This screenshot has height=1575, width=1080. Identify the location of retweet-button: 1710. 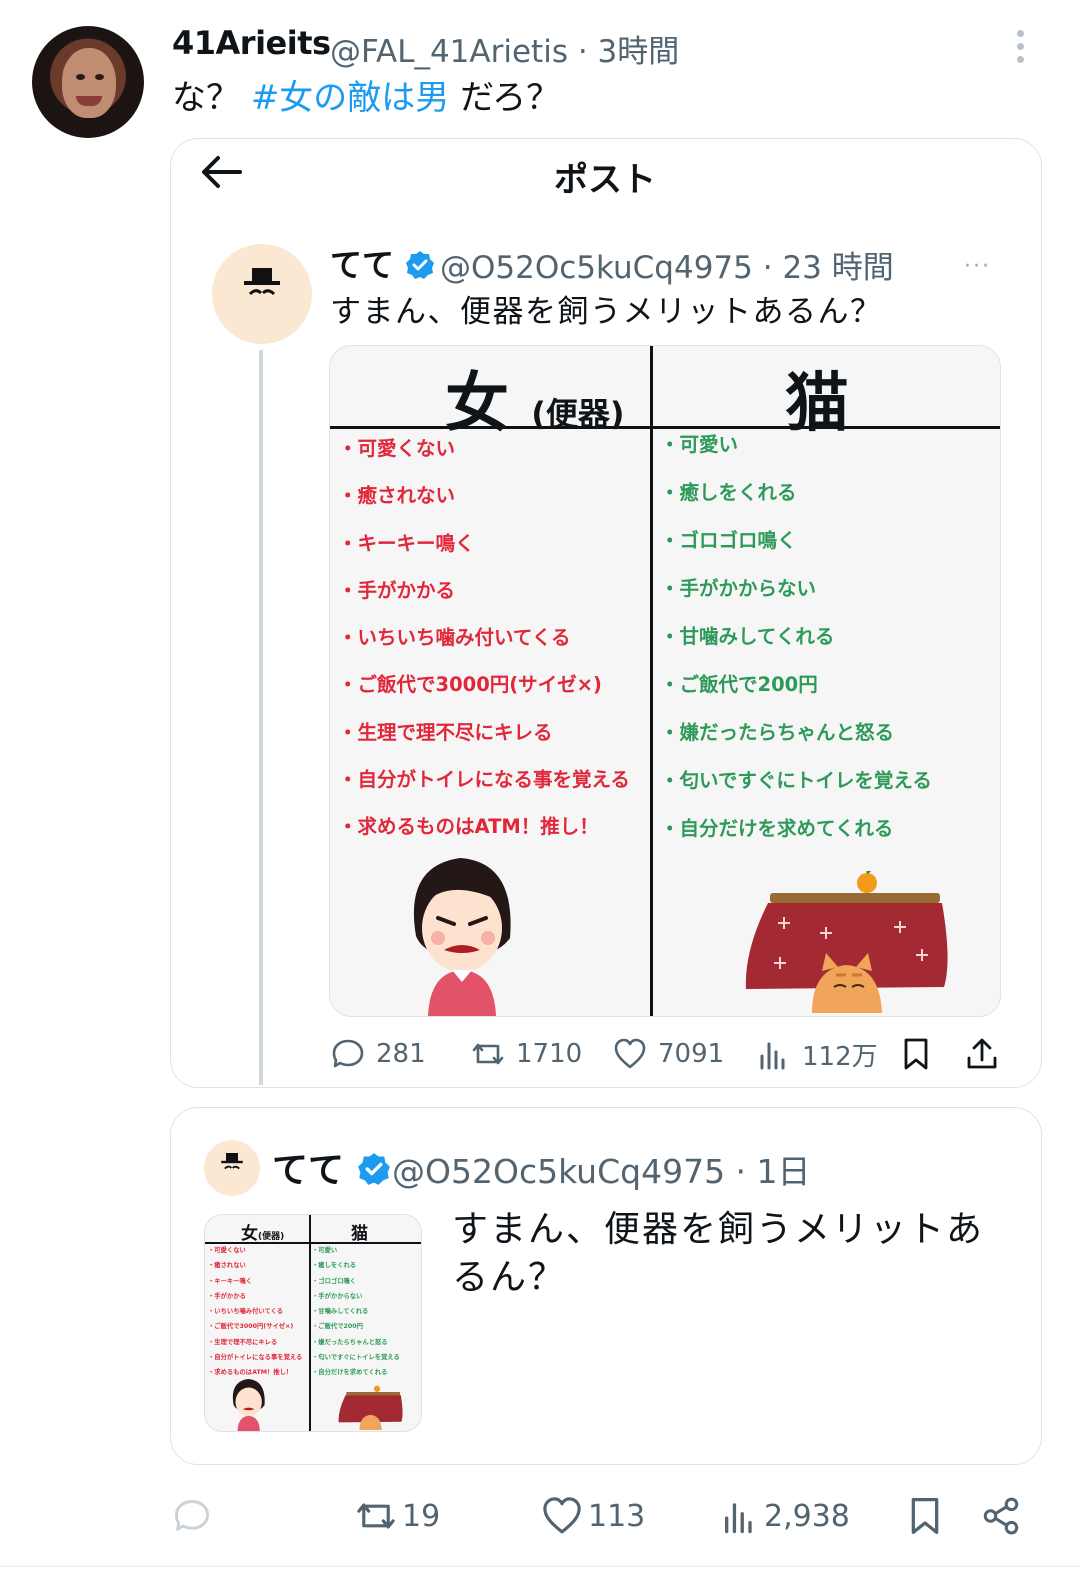
(526, 1054).